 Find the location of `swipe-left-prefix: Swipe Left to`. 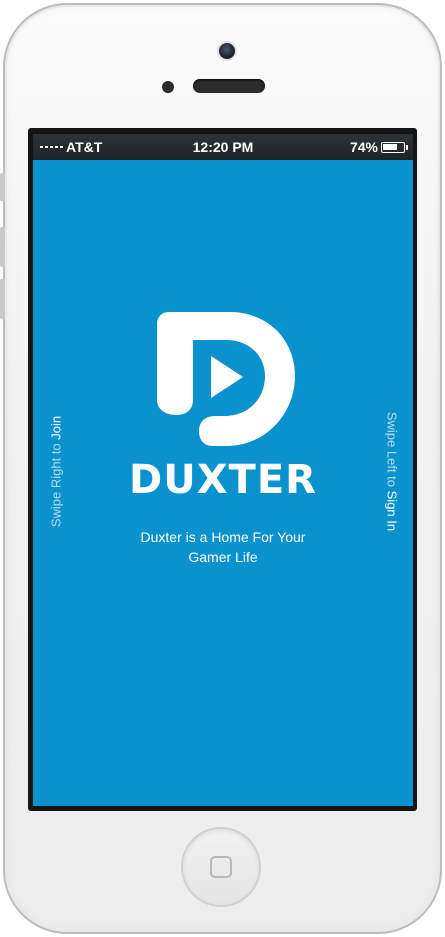

swipe-left-prefix: Swipe Left to is located at coordinates (392, 451).